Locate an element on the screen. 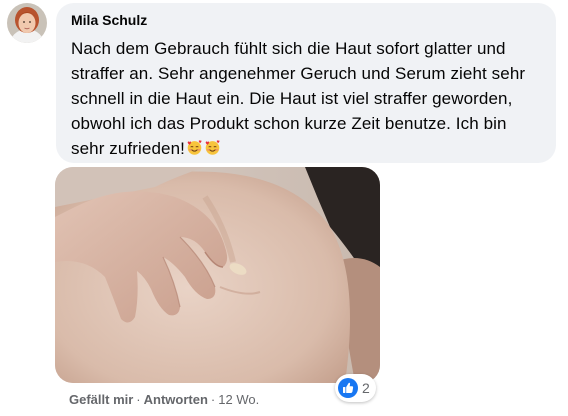 The image size is (568, 416). reply-action-link: Antworten is located at coordinates (176, 399).